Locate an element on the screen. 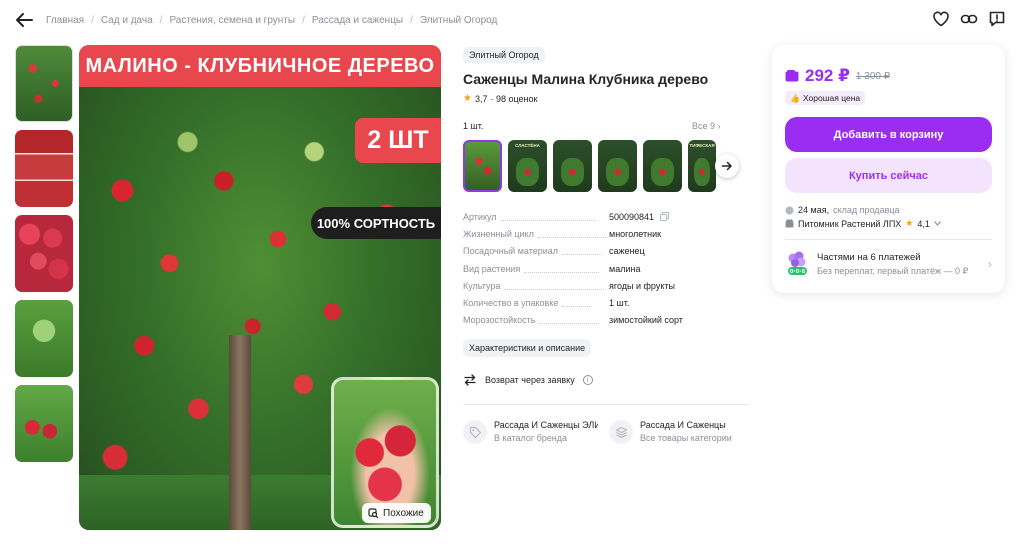 The image size is (1024, 547). return-arrows-icon is located at coordinates (470, 380).